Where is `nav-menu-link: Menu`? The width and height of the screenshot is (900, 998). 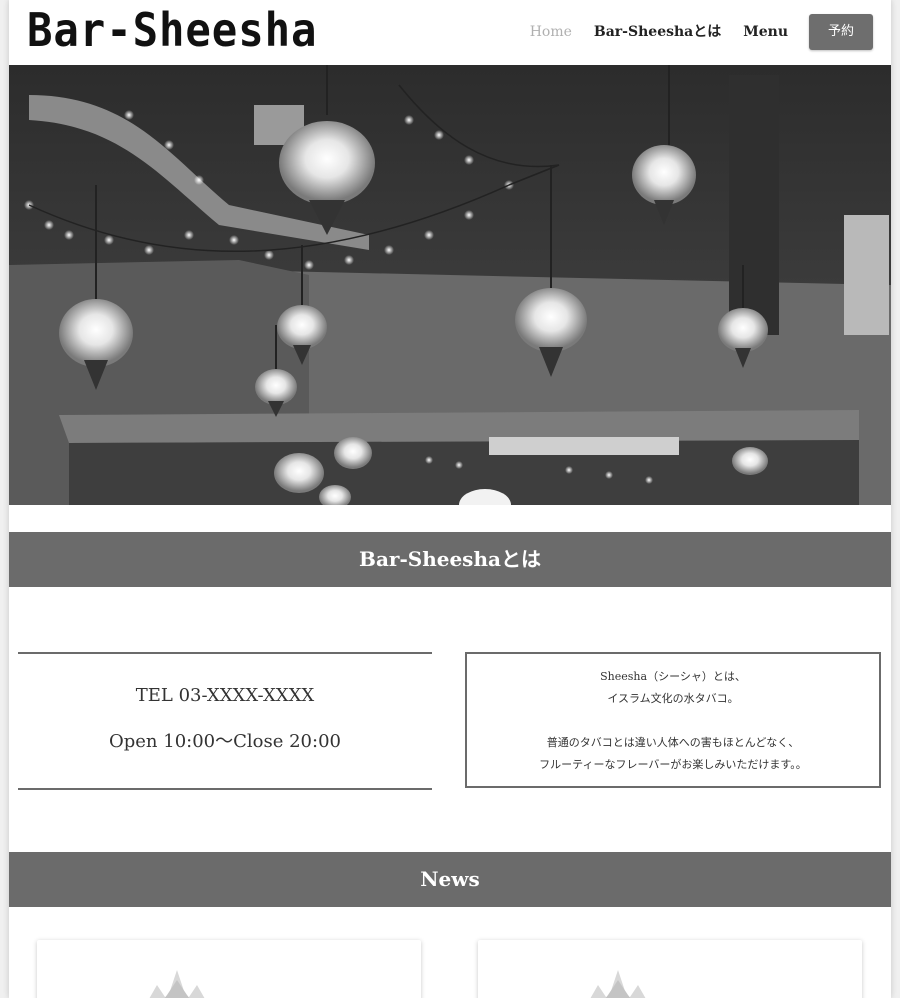
nav-menu-link: Menu is located at coordinates (765, 32).